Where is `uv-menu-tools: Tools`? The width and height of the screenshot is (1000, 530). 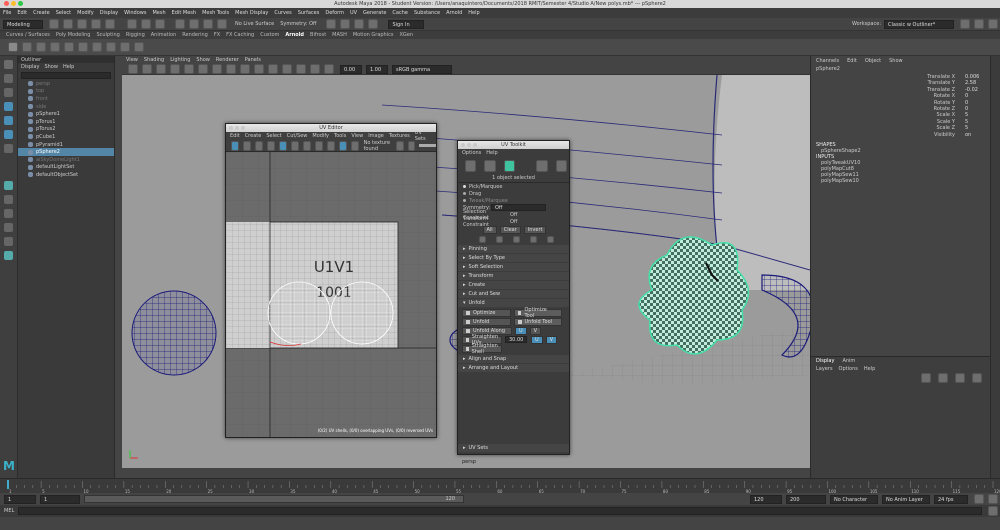
uv-menu-tools: Tools is located at coordinates (340, 136).